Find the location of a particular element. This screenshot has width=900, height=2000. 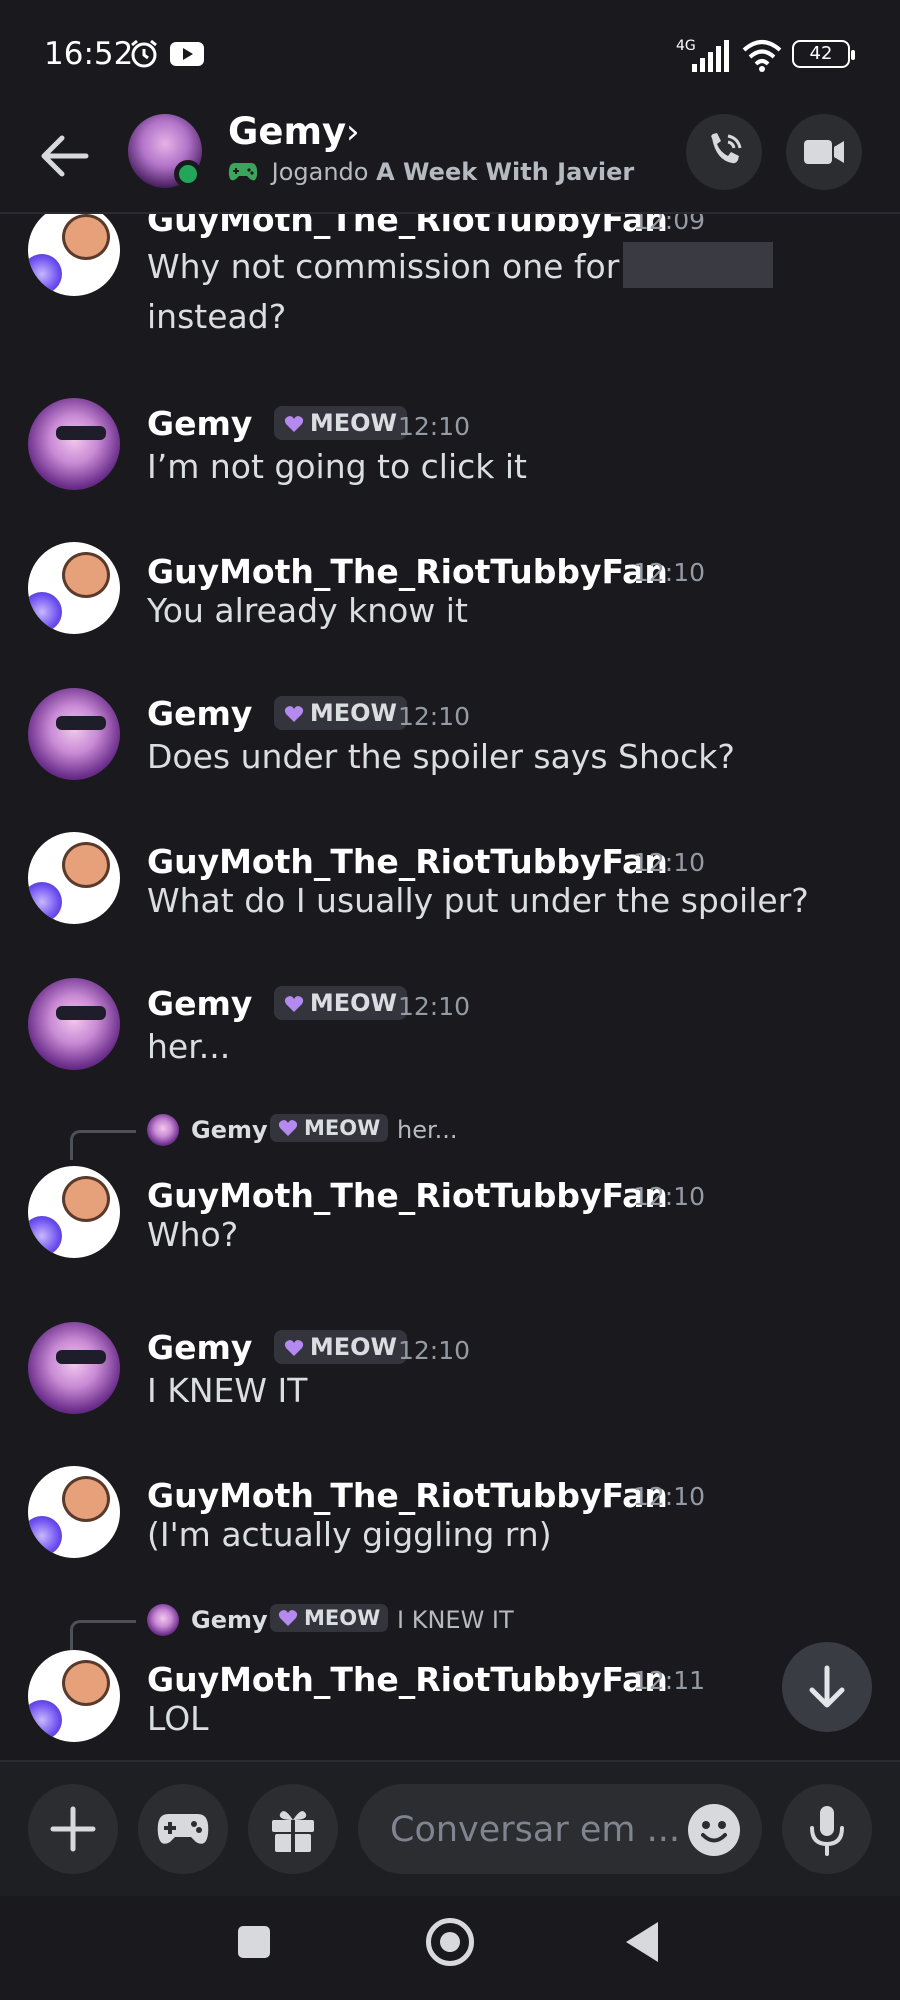

gamepad-icon is located at coordinates (183, 1829).